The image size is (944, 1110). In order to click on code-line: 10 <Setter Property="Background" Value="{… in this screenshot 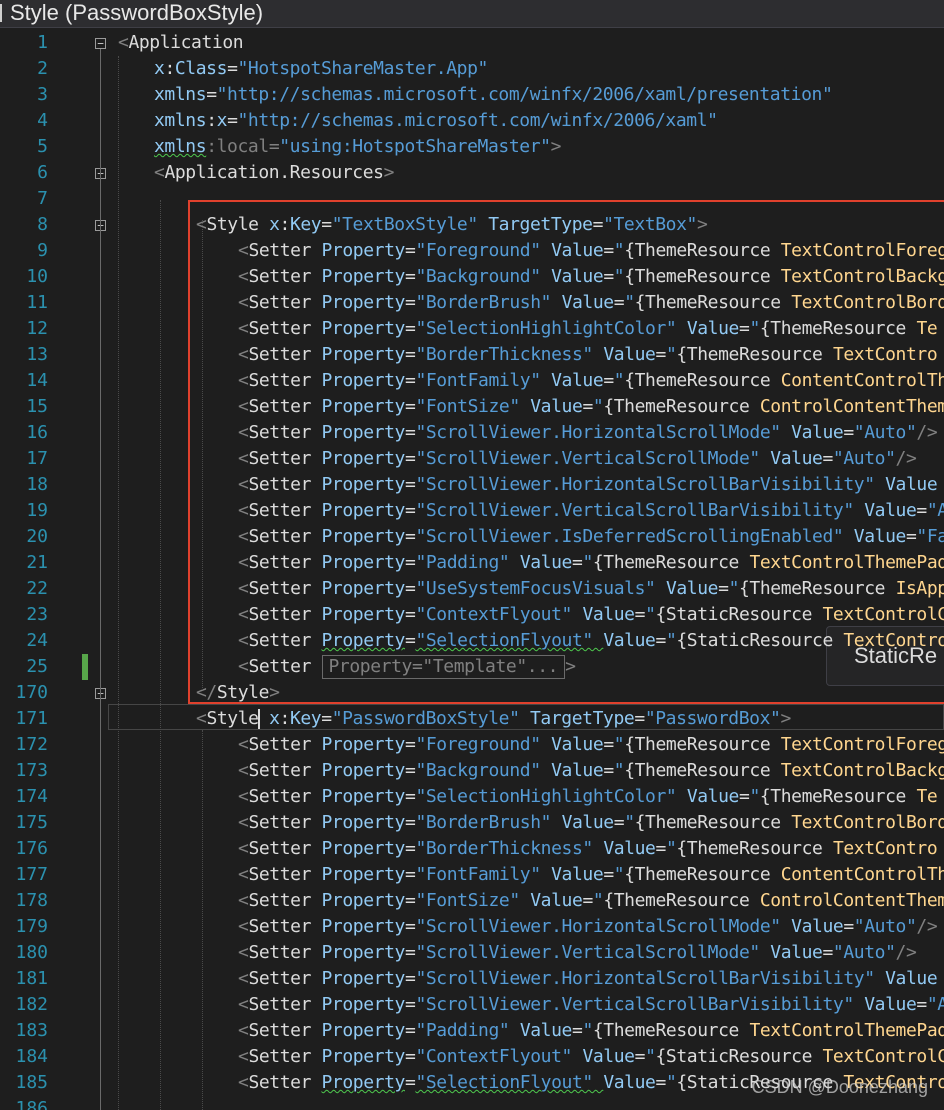, I will do `click(472, 277)`.